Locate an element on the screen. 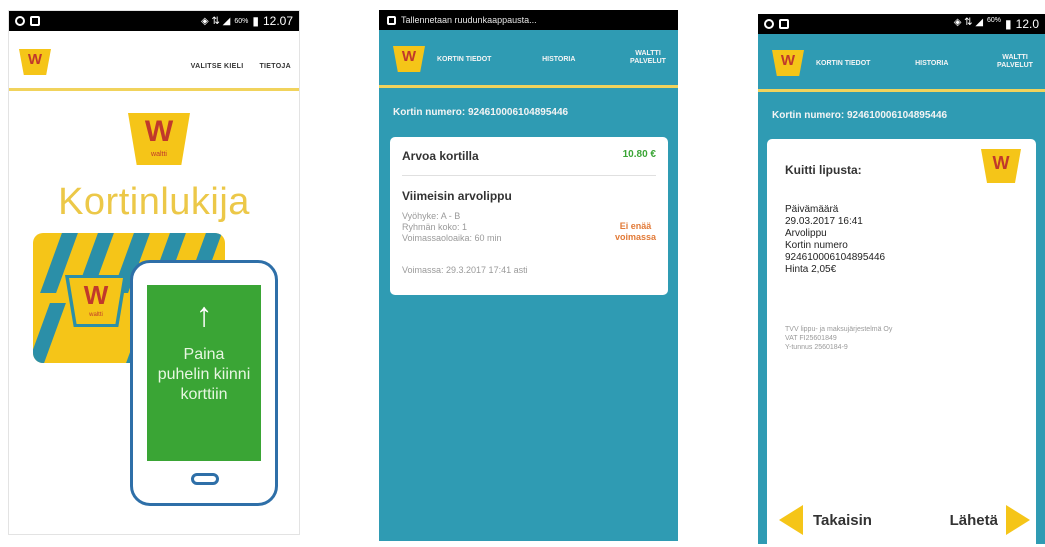 The width and height of the screenshot is (1045, 547). tap-instruction-text: Paina puhelin kiinni korttiin is located at coordinates (204, 374).